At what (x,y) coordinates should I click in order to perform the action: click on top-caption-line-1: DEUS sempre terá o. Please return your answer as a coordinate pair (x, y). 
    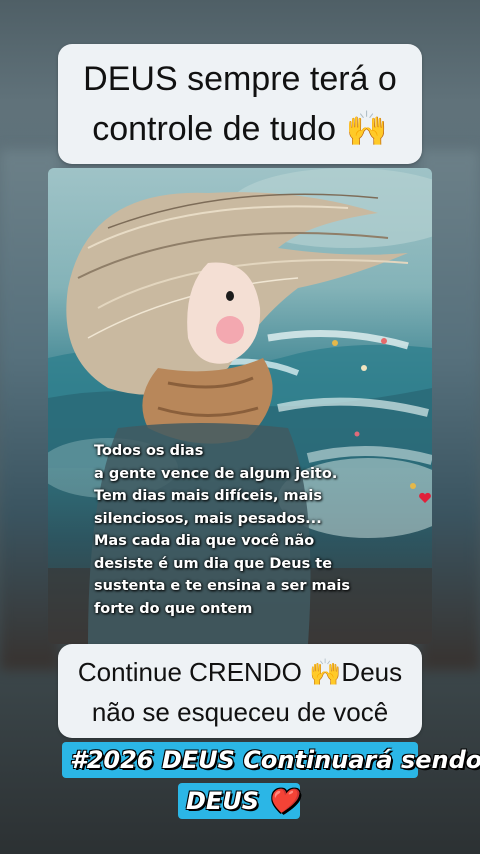
    Looking at the image, I should click on (240, 79).